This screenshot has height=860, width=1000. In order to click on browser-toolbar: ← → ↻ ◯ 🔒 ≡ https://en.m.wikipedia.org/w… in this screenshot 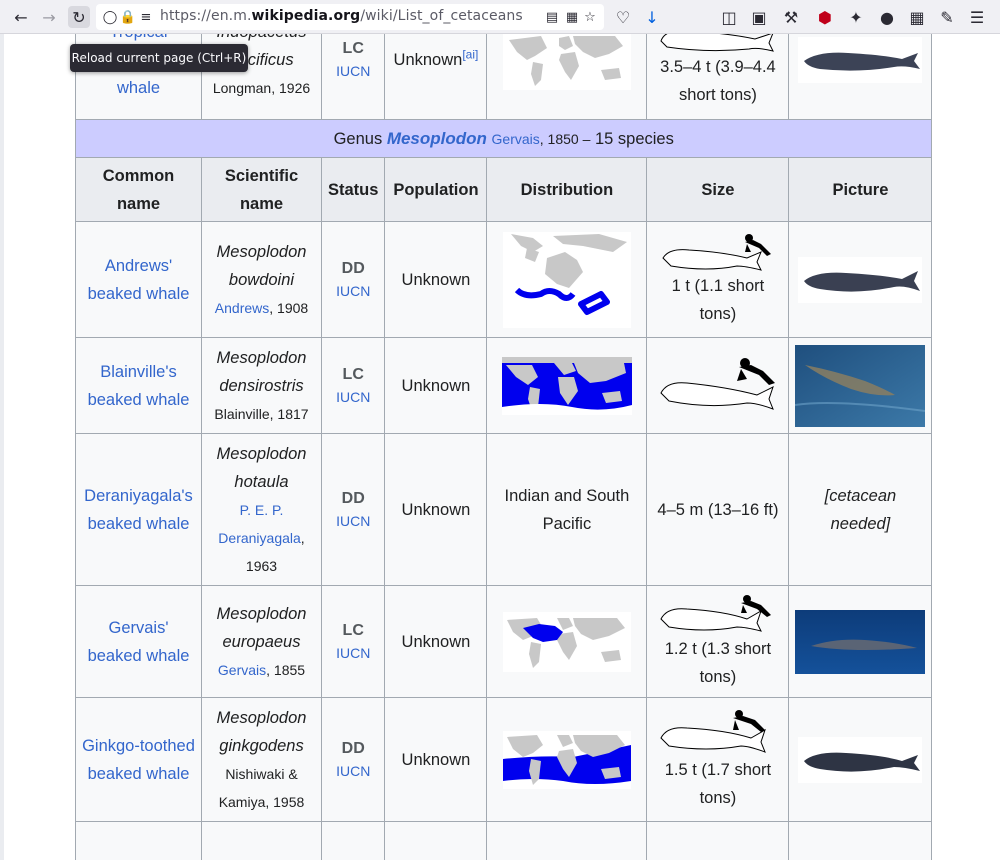, I will do `click(500, 17)`.